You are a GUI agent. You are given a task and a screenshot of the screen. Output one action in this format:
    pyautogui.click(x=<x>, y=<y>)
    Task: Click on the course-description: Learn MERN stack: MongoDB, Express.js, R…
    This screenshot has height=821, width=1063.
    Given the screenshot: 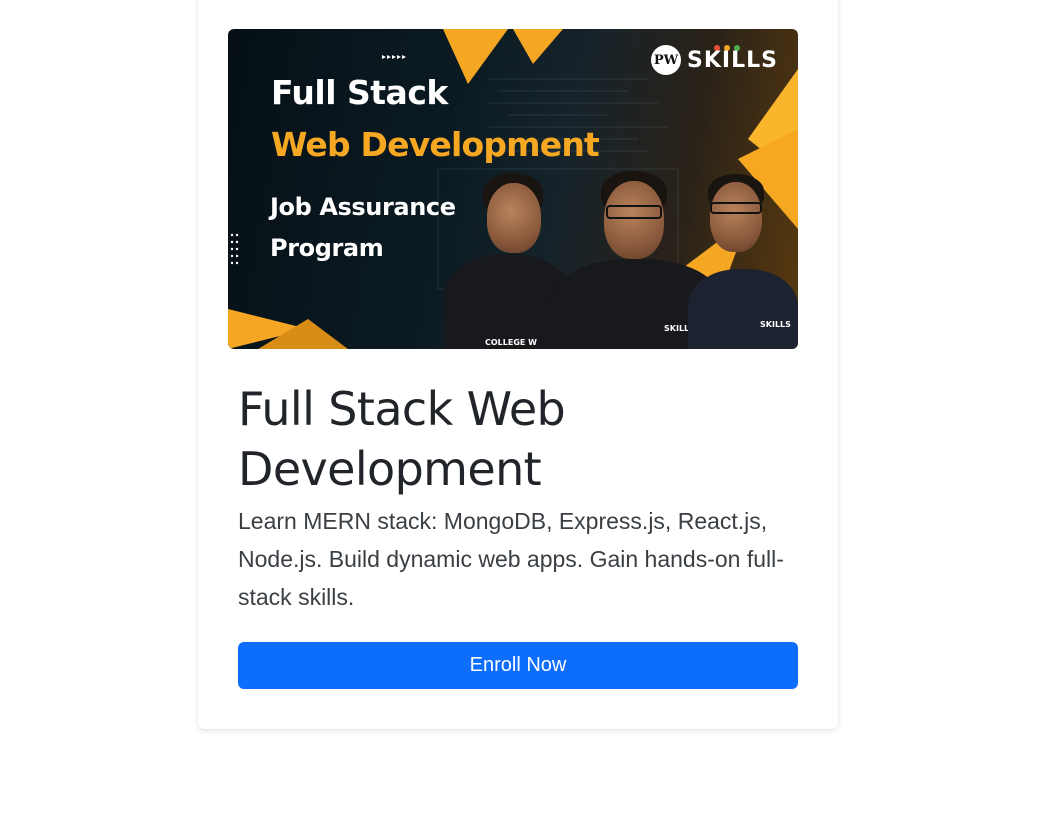 What is the action you would take?
    pyautogui.click(x=511, y=559)
    